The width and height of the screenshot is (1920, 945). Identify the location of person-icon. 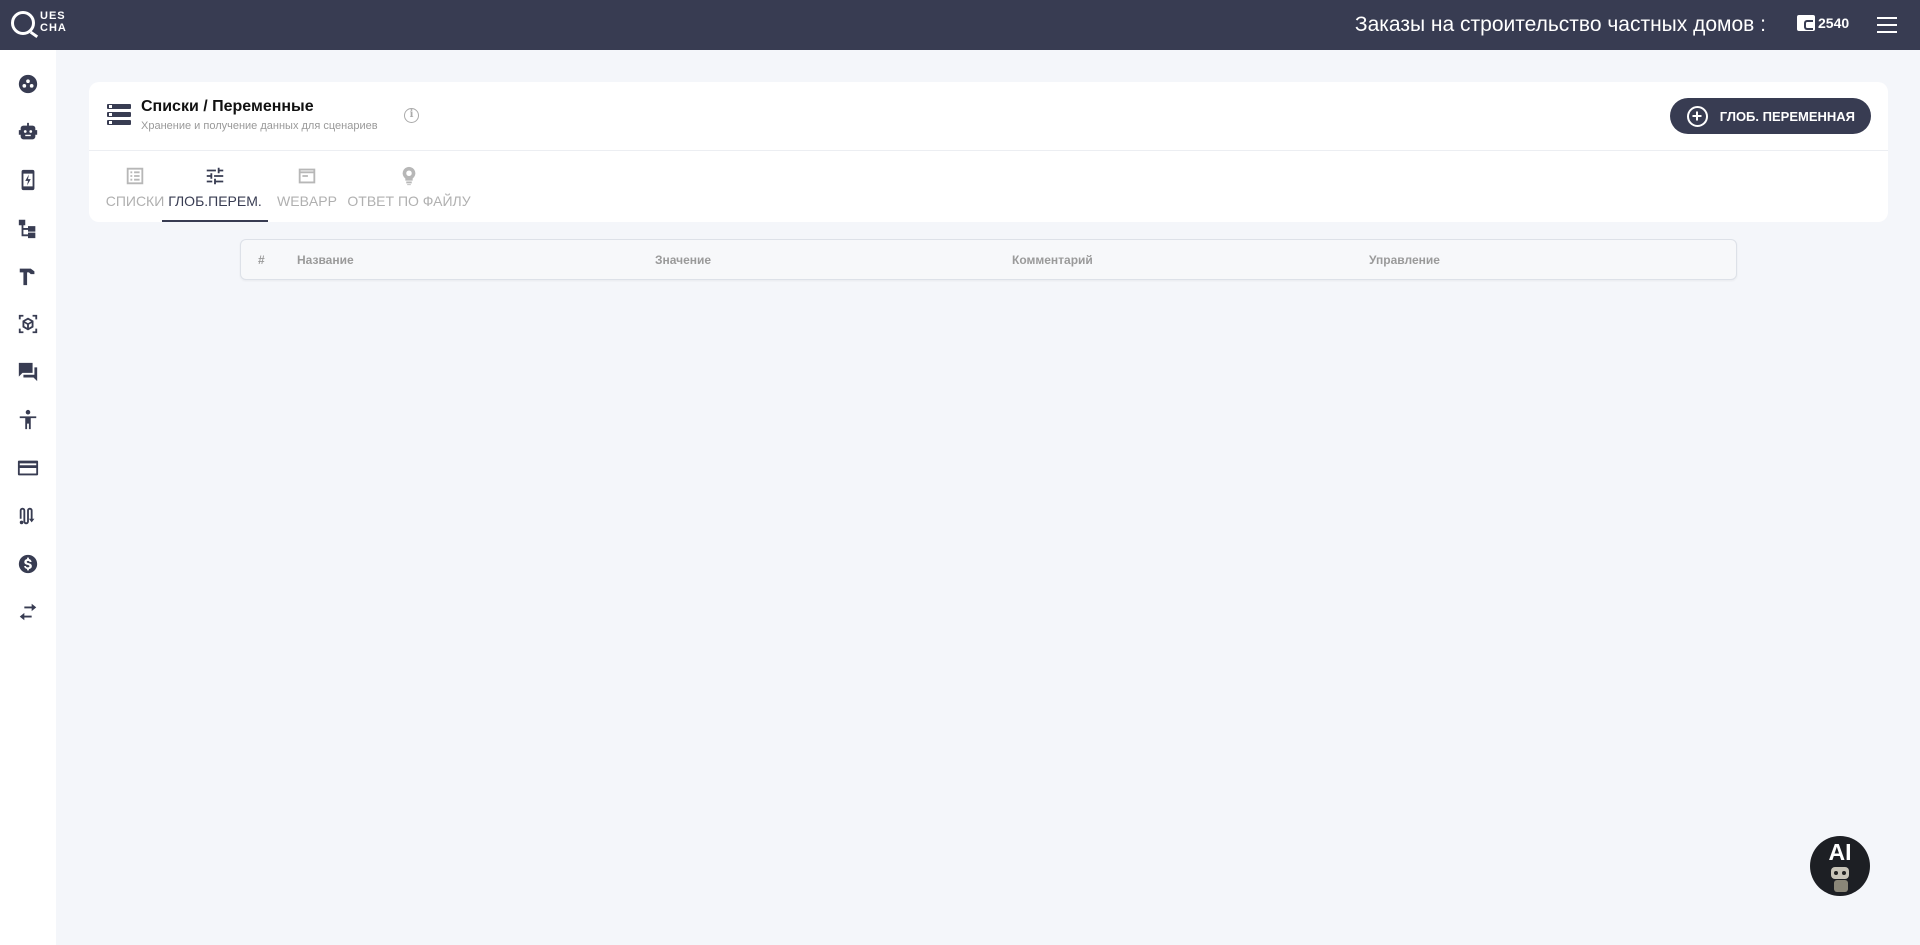
(28, 419).